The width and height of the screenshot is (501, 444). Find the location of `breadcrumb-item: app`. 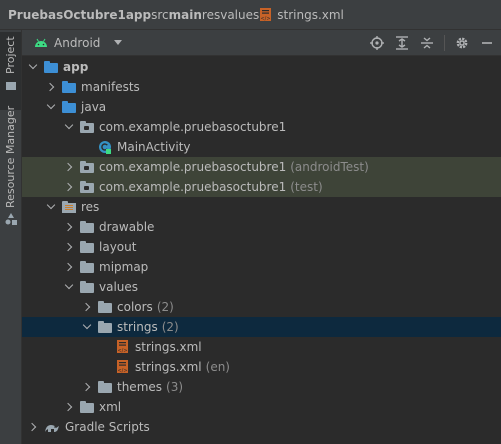

breadcrumb-item: app is located at coordinates (138, 15).